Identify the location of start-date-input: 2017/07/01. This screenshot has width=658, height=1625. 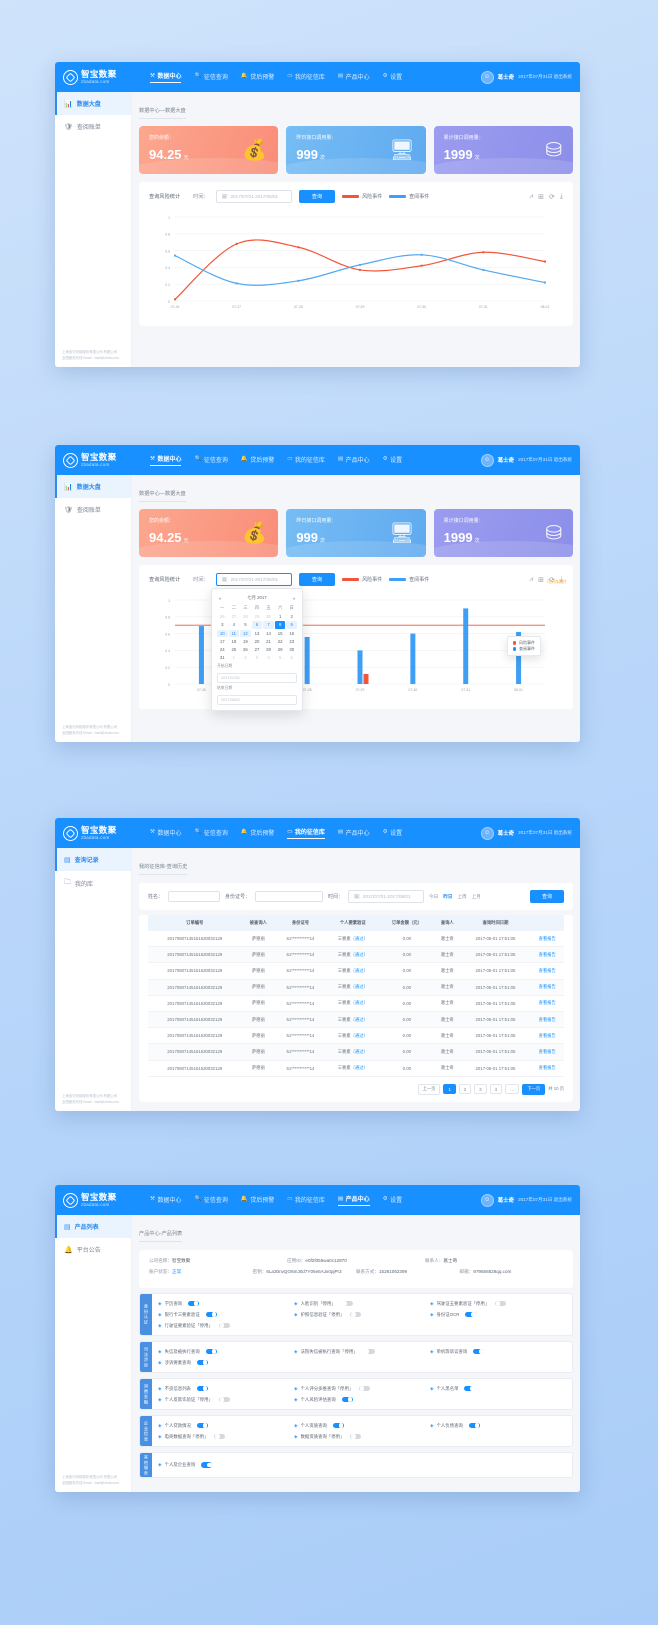
(257, 678).